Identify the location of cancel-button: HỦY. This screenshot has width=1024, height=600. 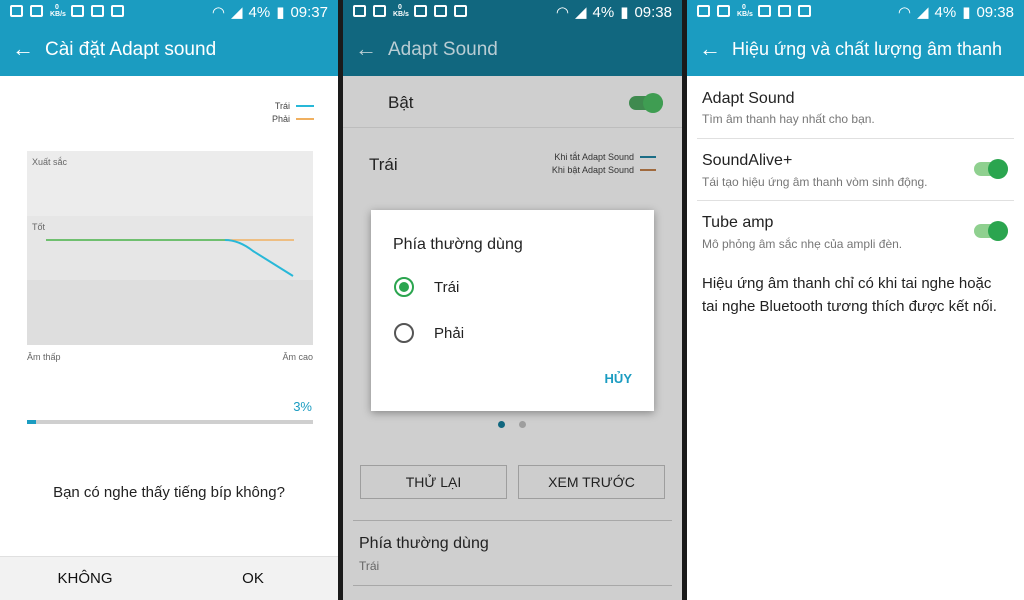
(618, 378).